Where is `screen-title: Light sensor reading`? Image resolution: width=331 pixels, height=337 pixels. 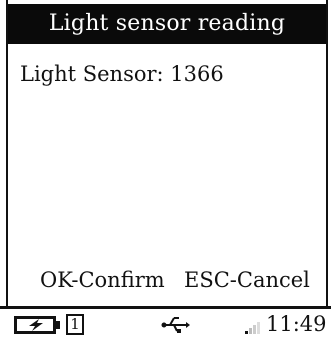
screen-title: Light sensor reading is located at coordinates (167, 23).